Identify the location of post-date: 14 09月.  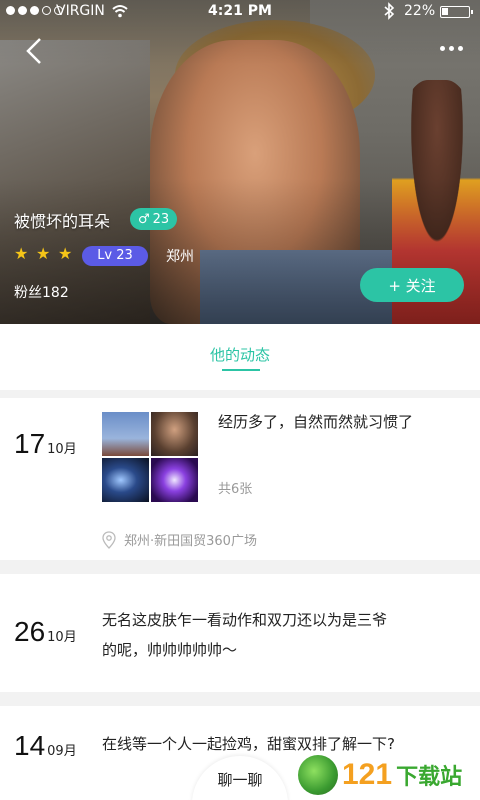
(45, 746).